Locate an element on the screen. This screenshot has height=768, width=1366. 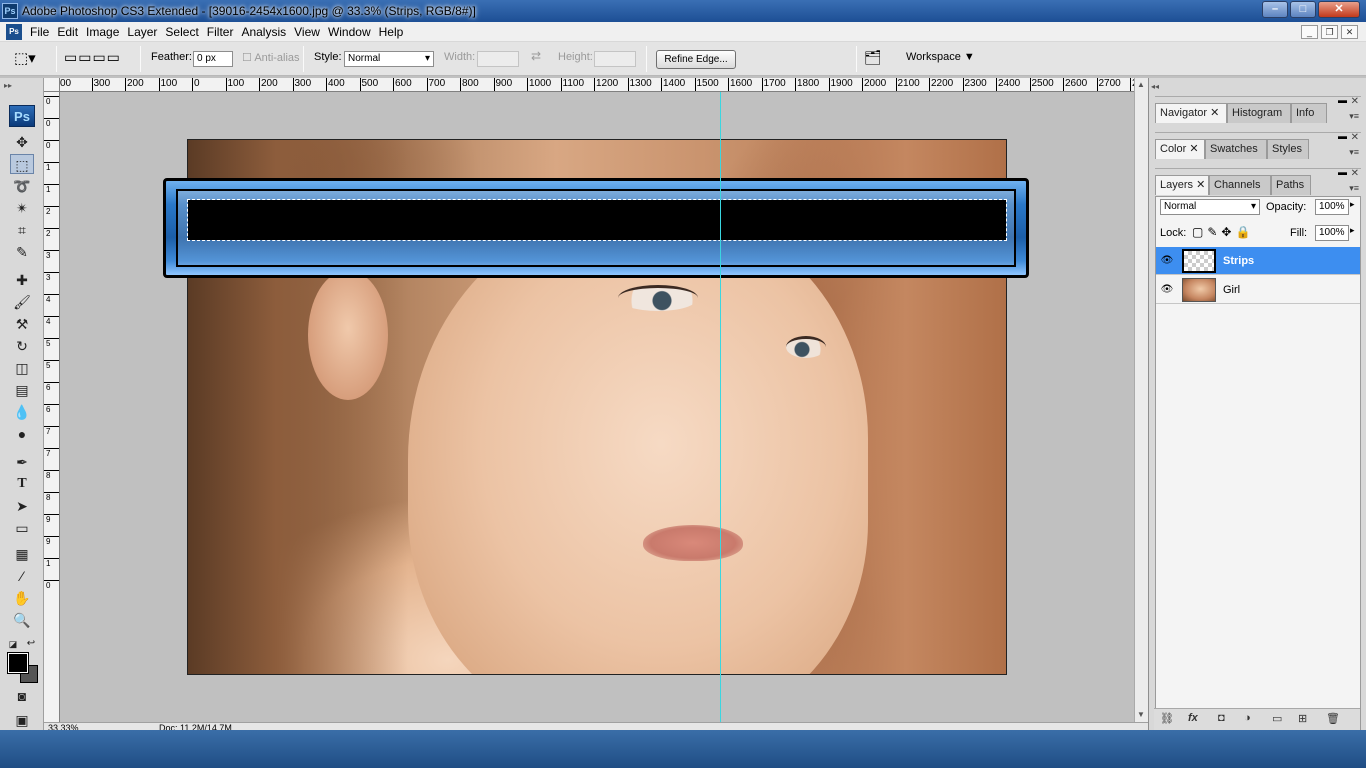
layer-row-strips: 👁 Strips is located at coordinates (1258, 261).